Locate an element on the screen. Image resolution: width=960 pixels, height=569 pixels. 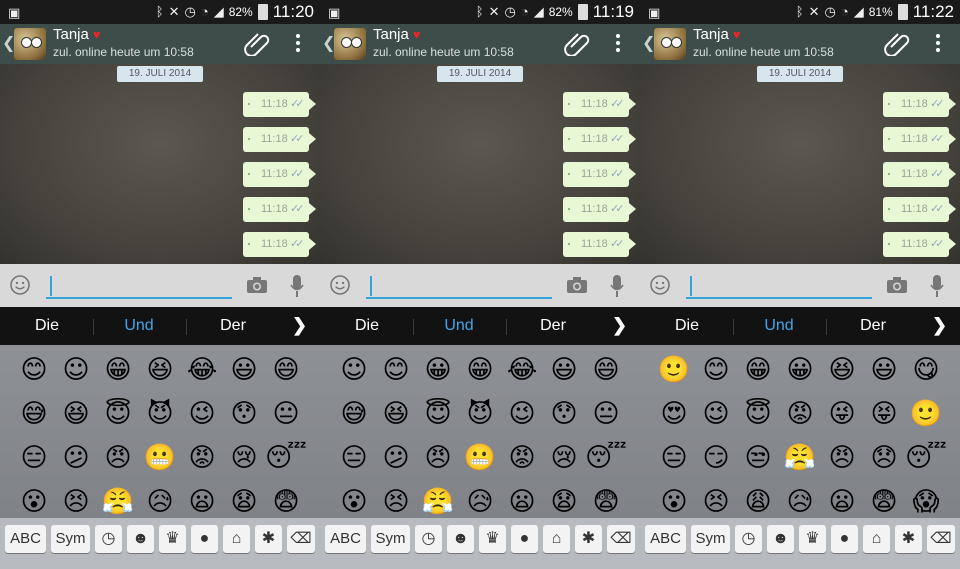
emoji-key: 😁 is located at coordinates (118, 370).